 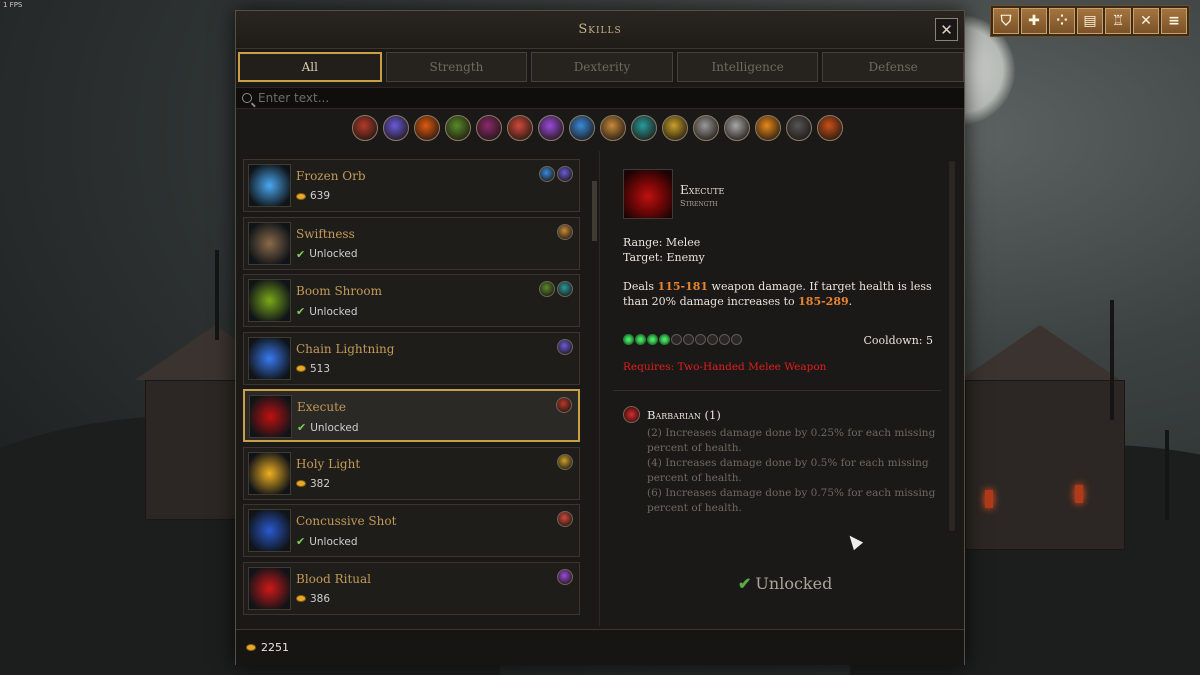 What do you see at coordinates (613, 128) in the screenshot?
I see `hammer-filter-icon` at bounding box center [613, 128].